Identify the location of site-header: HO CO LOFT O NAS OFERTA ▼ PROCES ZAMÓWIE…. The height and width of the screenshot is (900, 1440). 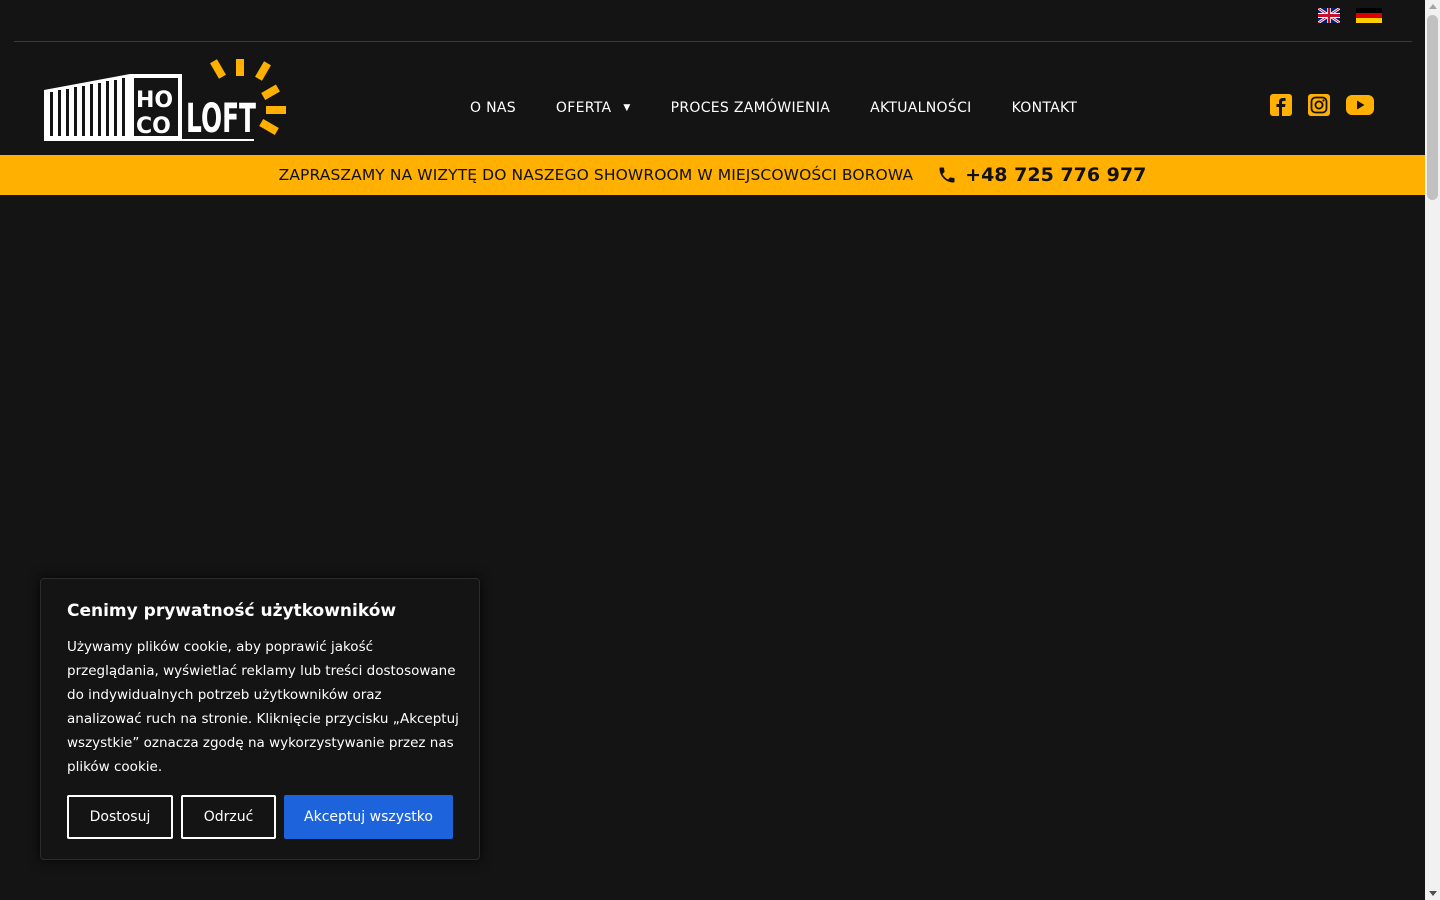
(712, 98).